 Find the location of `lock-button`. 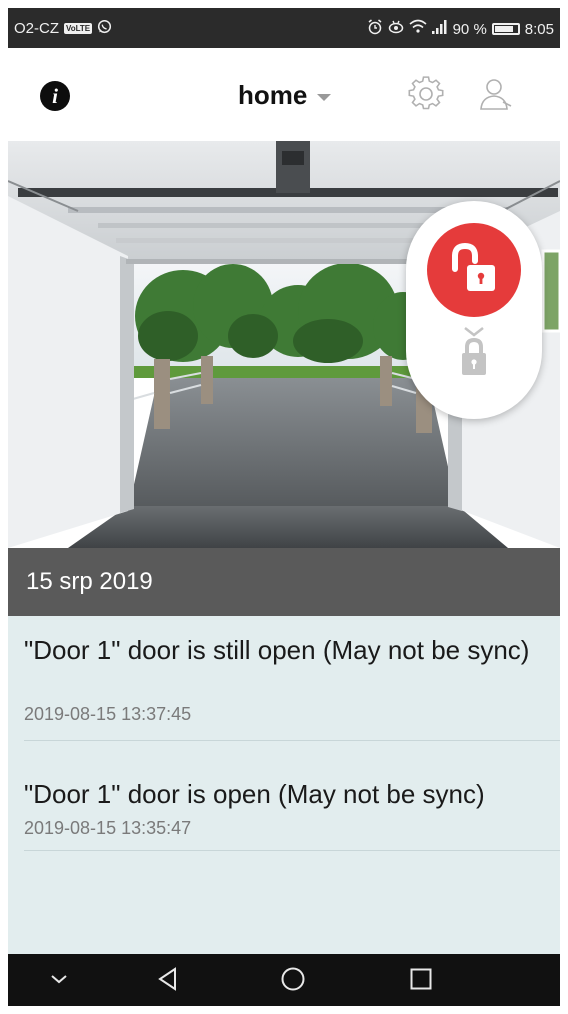

lock-button is located at coordinates (474, 357).